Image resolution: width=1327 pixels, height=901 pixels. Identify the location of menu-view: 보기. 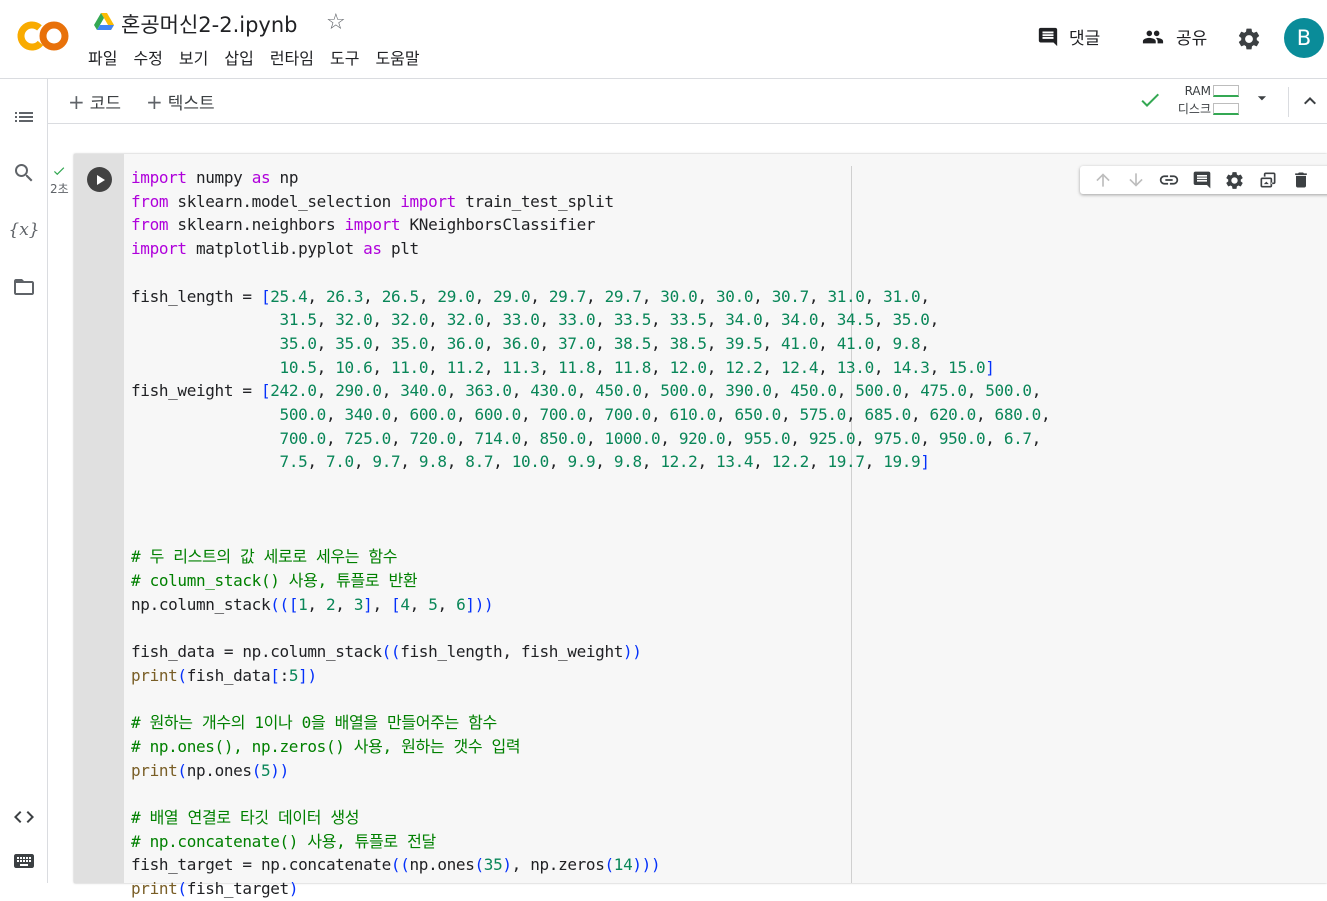
(193, 59).